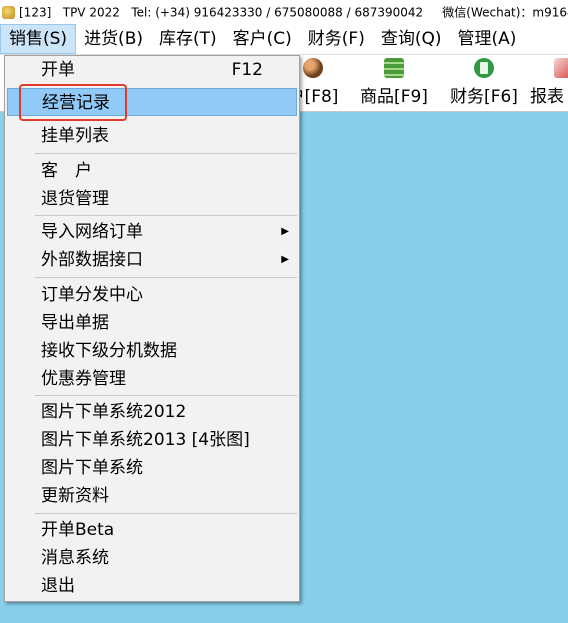  Describe the element at coordinates (394, 83) in the screenshot. I see `toolbar-goods-button: 商品[F9]` at that location.